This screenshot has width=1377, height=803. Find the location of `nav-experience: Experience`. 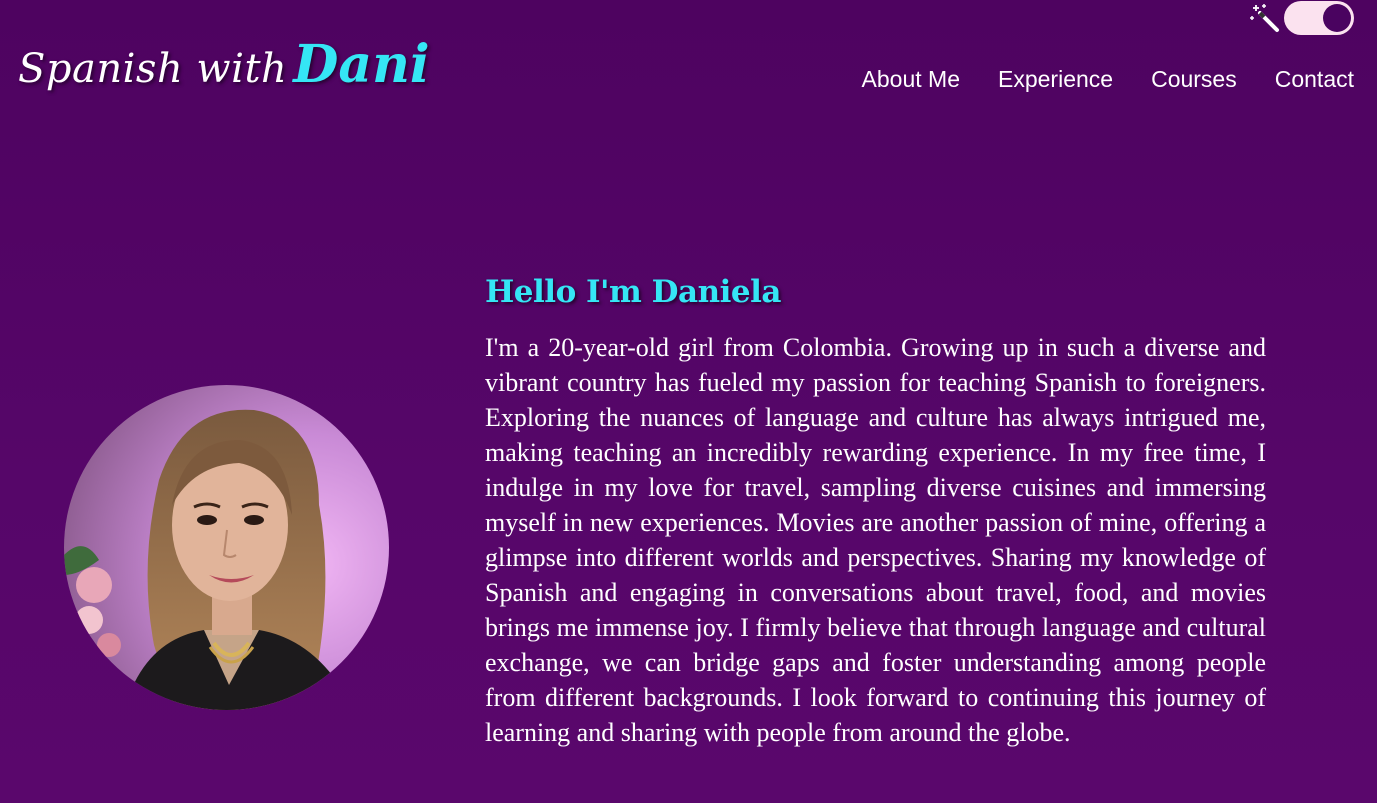

nav-experience: Experience is located at coordinates (1055, 79).